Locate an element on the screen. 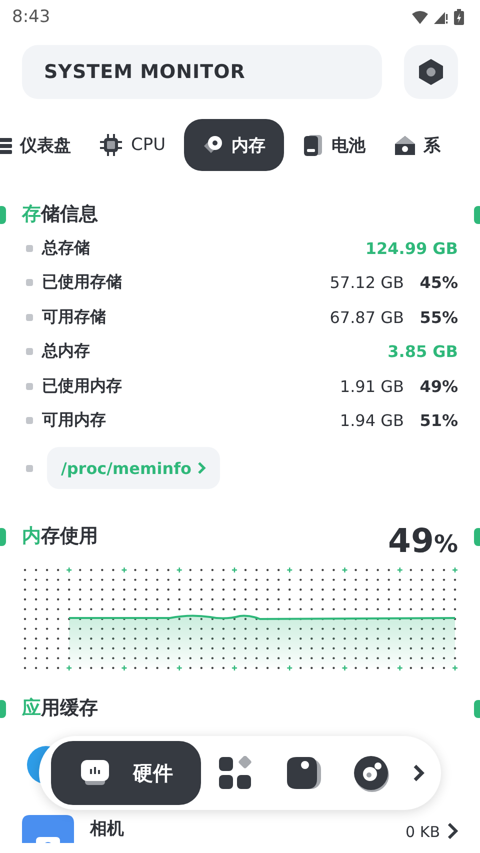 This screenshot has width=480, height=853. info-label: 可用存储 is located at coordinates (74, 317).